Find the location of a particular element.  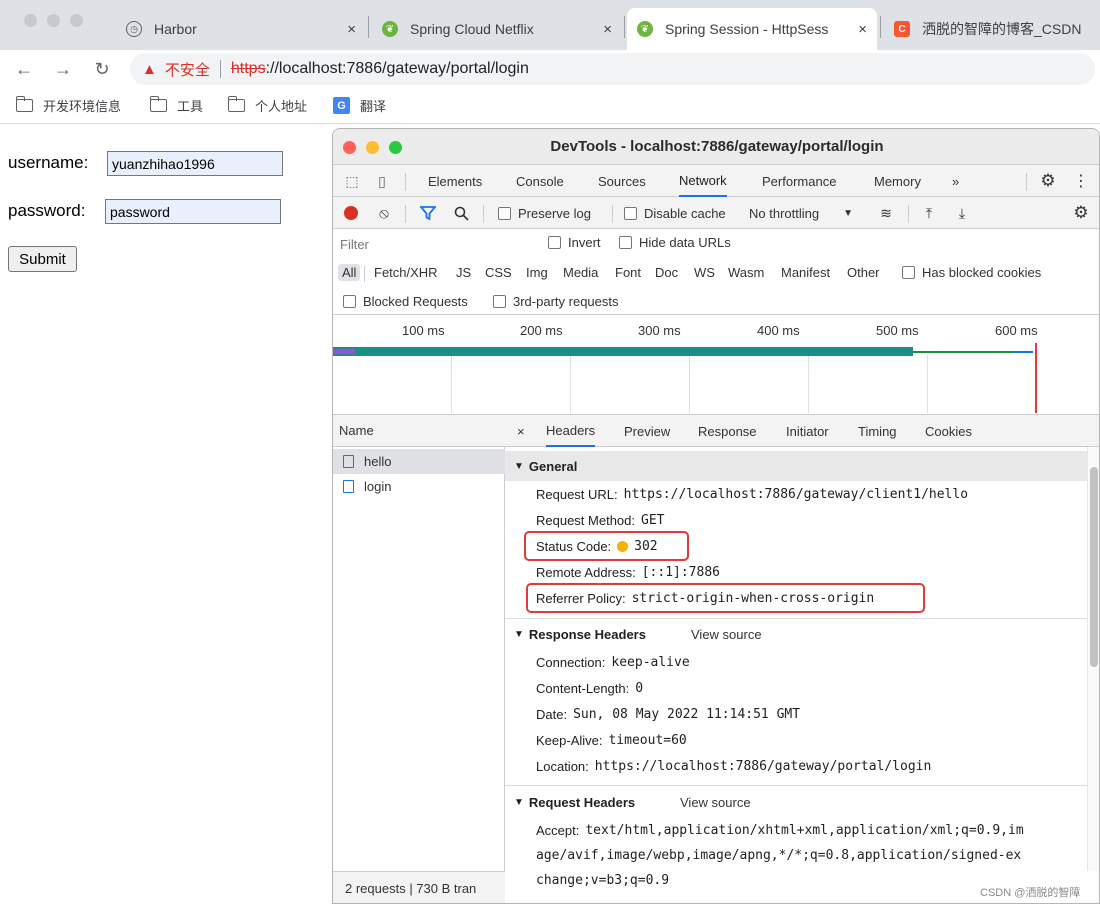

password-input is located at coordinates (193, 211).